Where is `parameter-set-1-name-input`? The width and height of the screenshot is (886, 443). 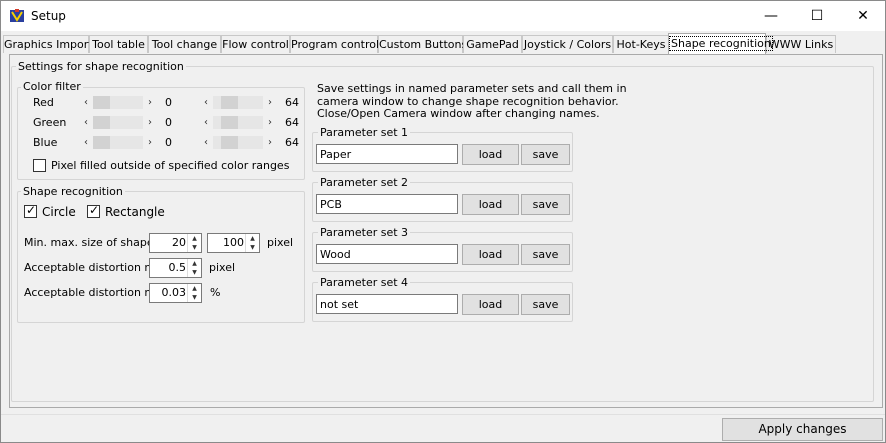 parameter-set-1-name-input is located at coordinates (387, 154).